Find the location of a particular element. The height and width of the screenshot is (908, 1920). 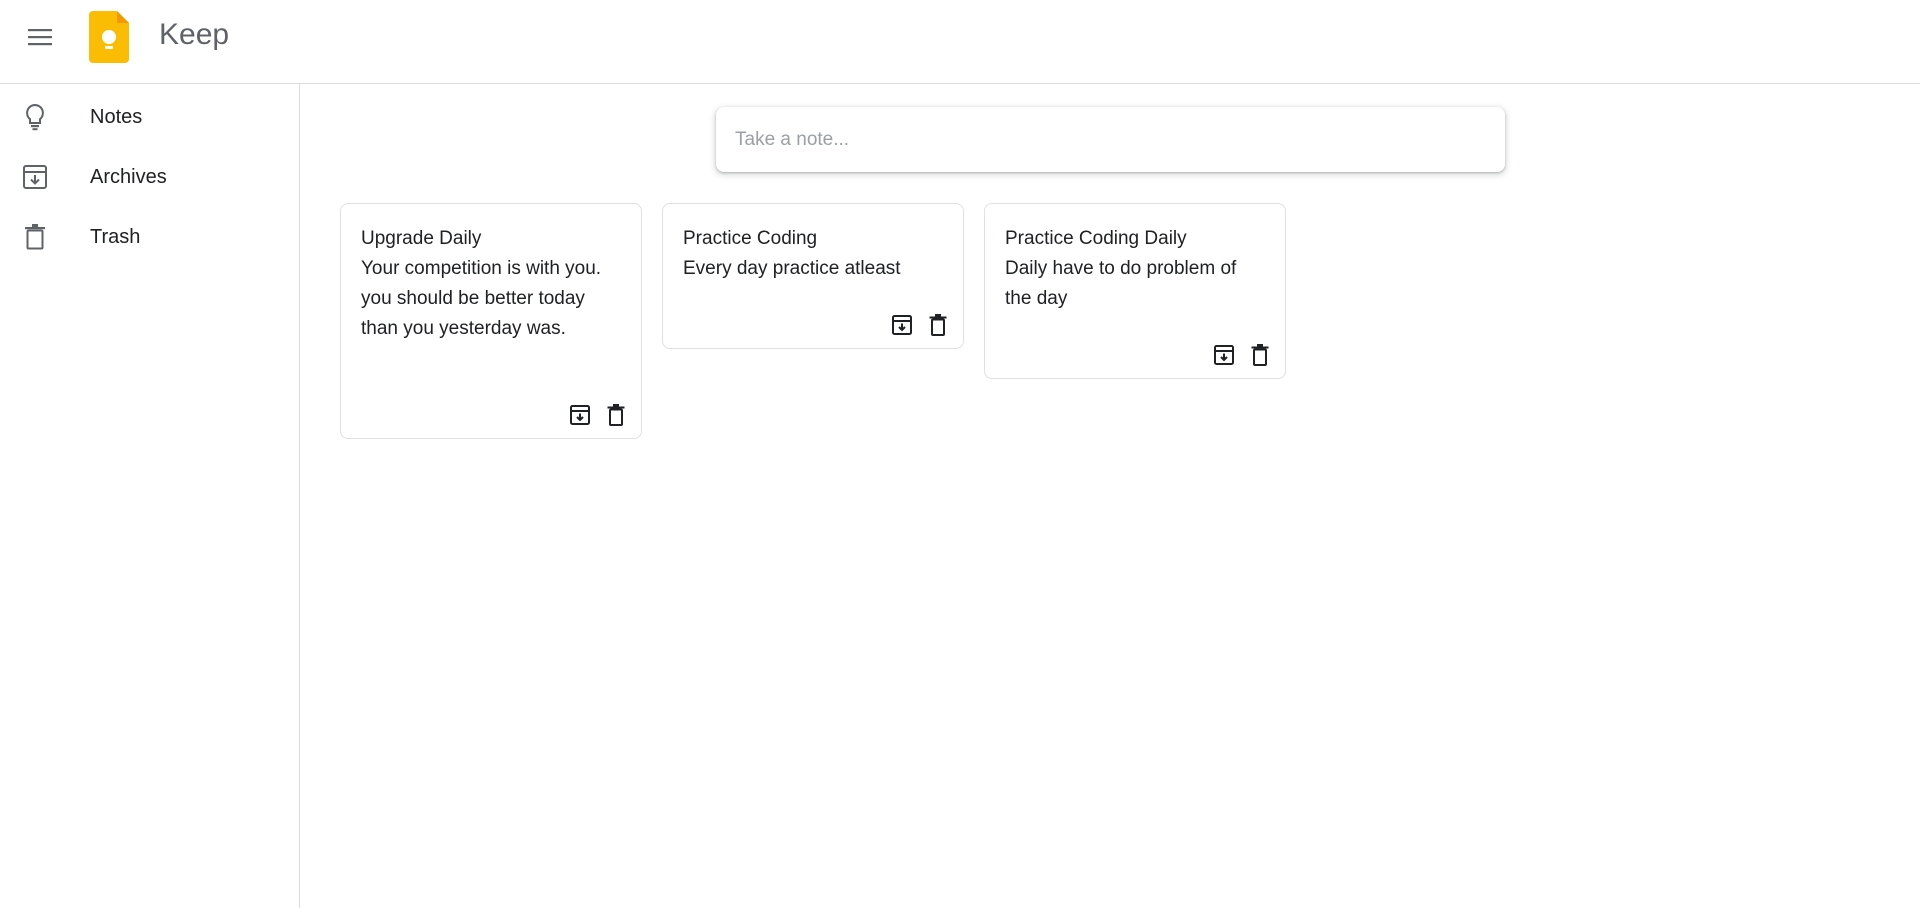

sidebar-item-trash: Trash is located at coordinates (150, 237).